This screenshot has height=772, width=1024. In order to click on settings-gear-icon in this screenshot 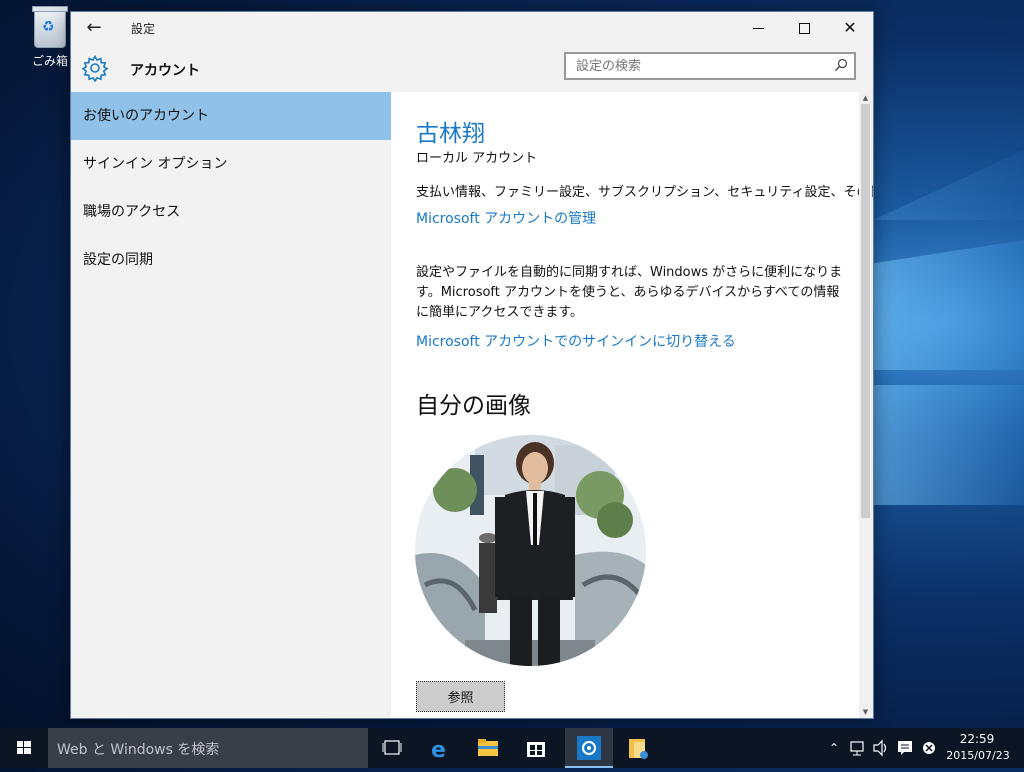, I will do `click(589, 748)`.